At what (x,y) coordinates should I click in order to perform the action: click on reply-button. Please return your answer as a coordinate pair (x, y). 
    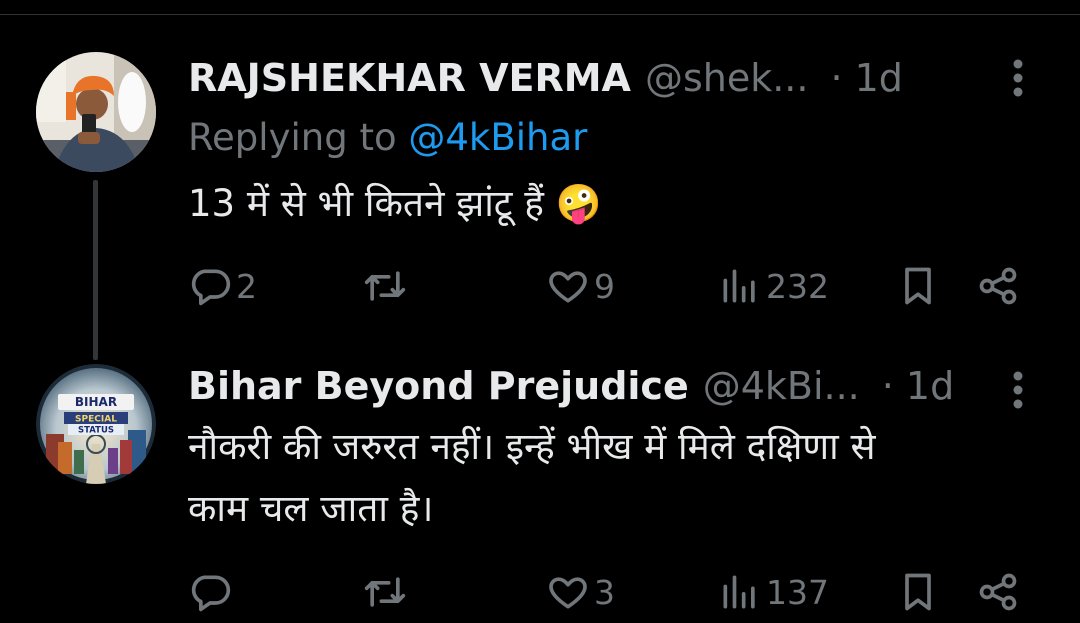
    Looking at the image, I should click on (212, 592).